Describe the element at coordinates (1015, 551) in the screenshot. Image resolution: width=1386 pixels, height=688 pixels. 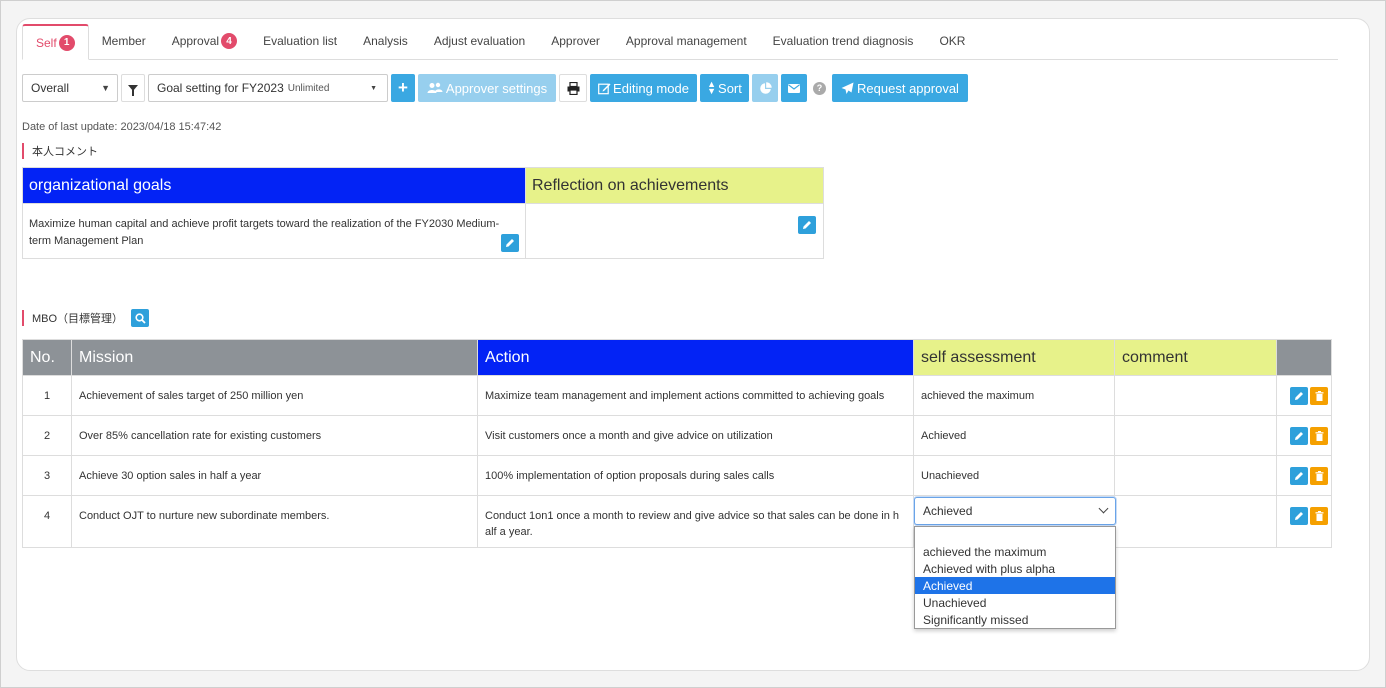
I see `option-achieved-the-maximum: achieved the maximum` at that location.